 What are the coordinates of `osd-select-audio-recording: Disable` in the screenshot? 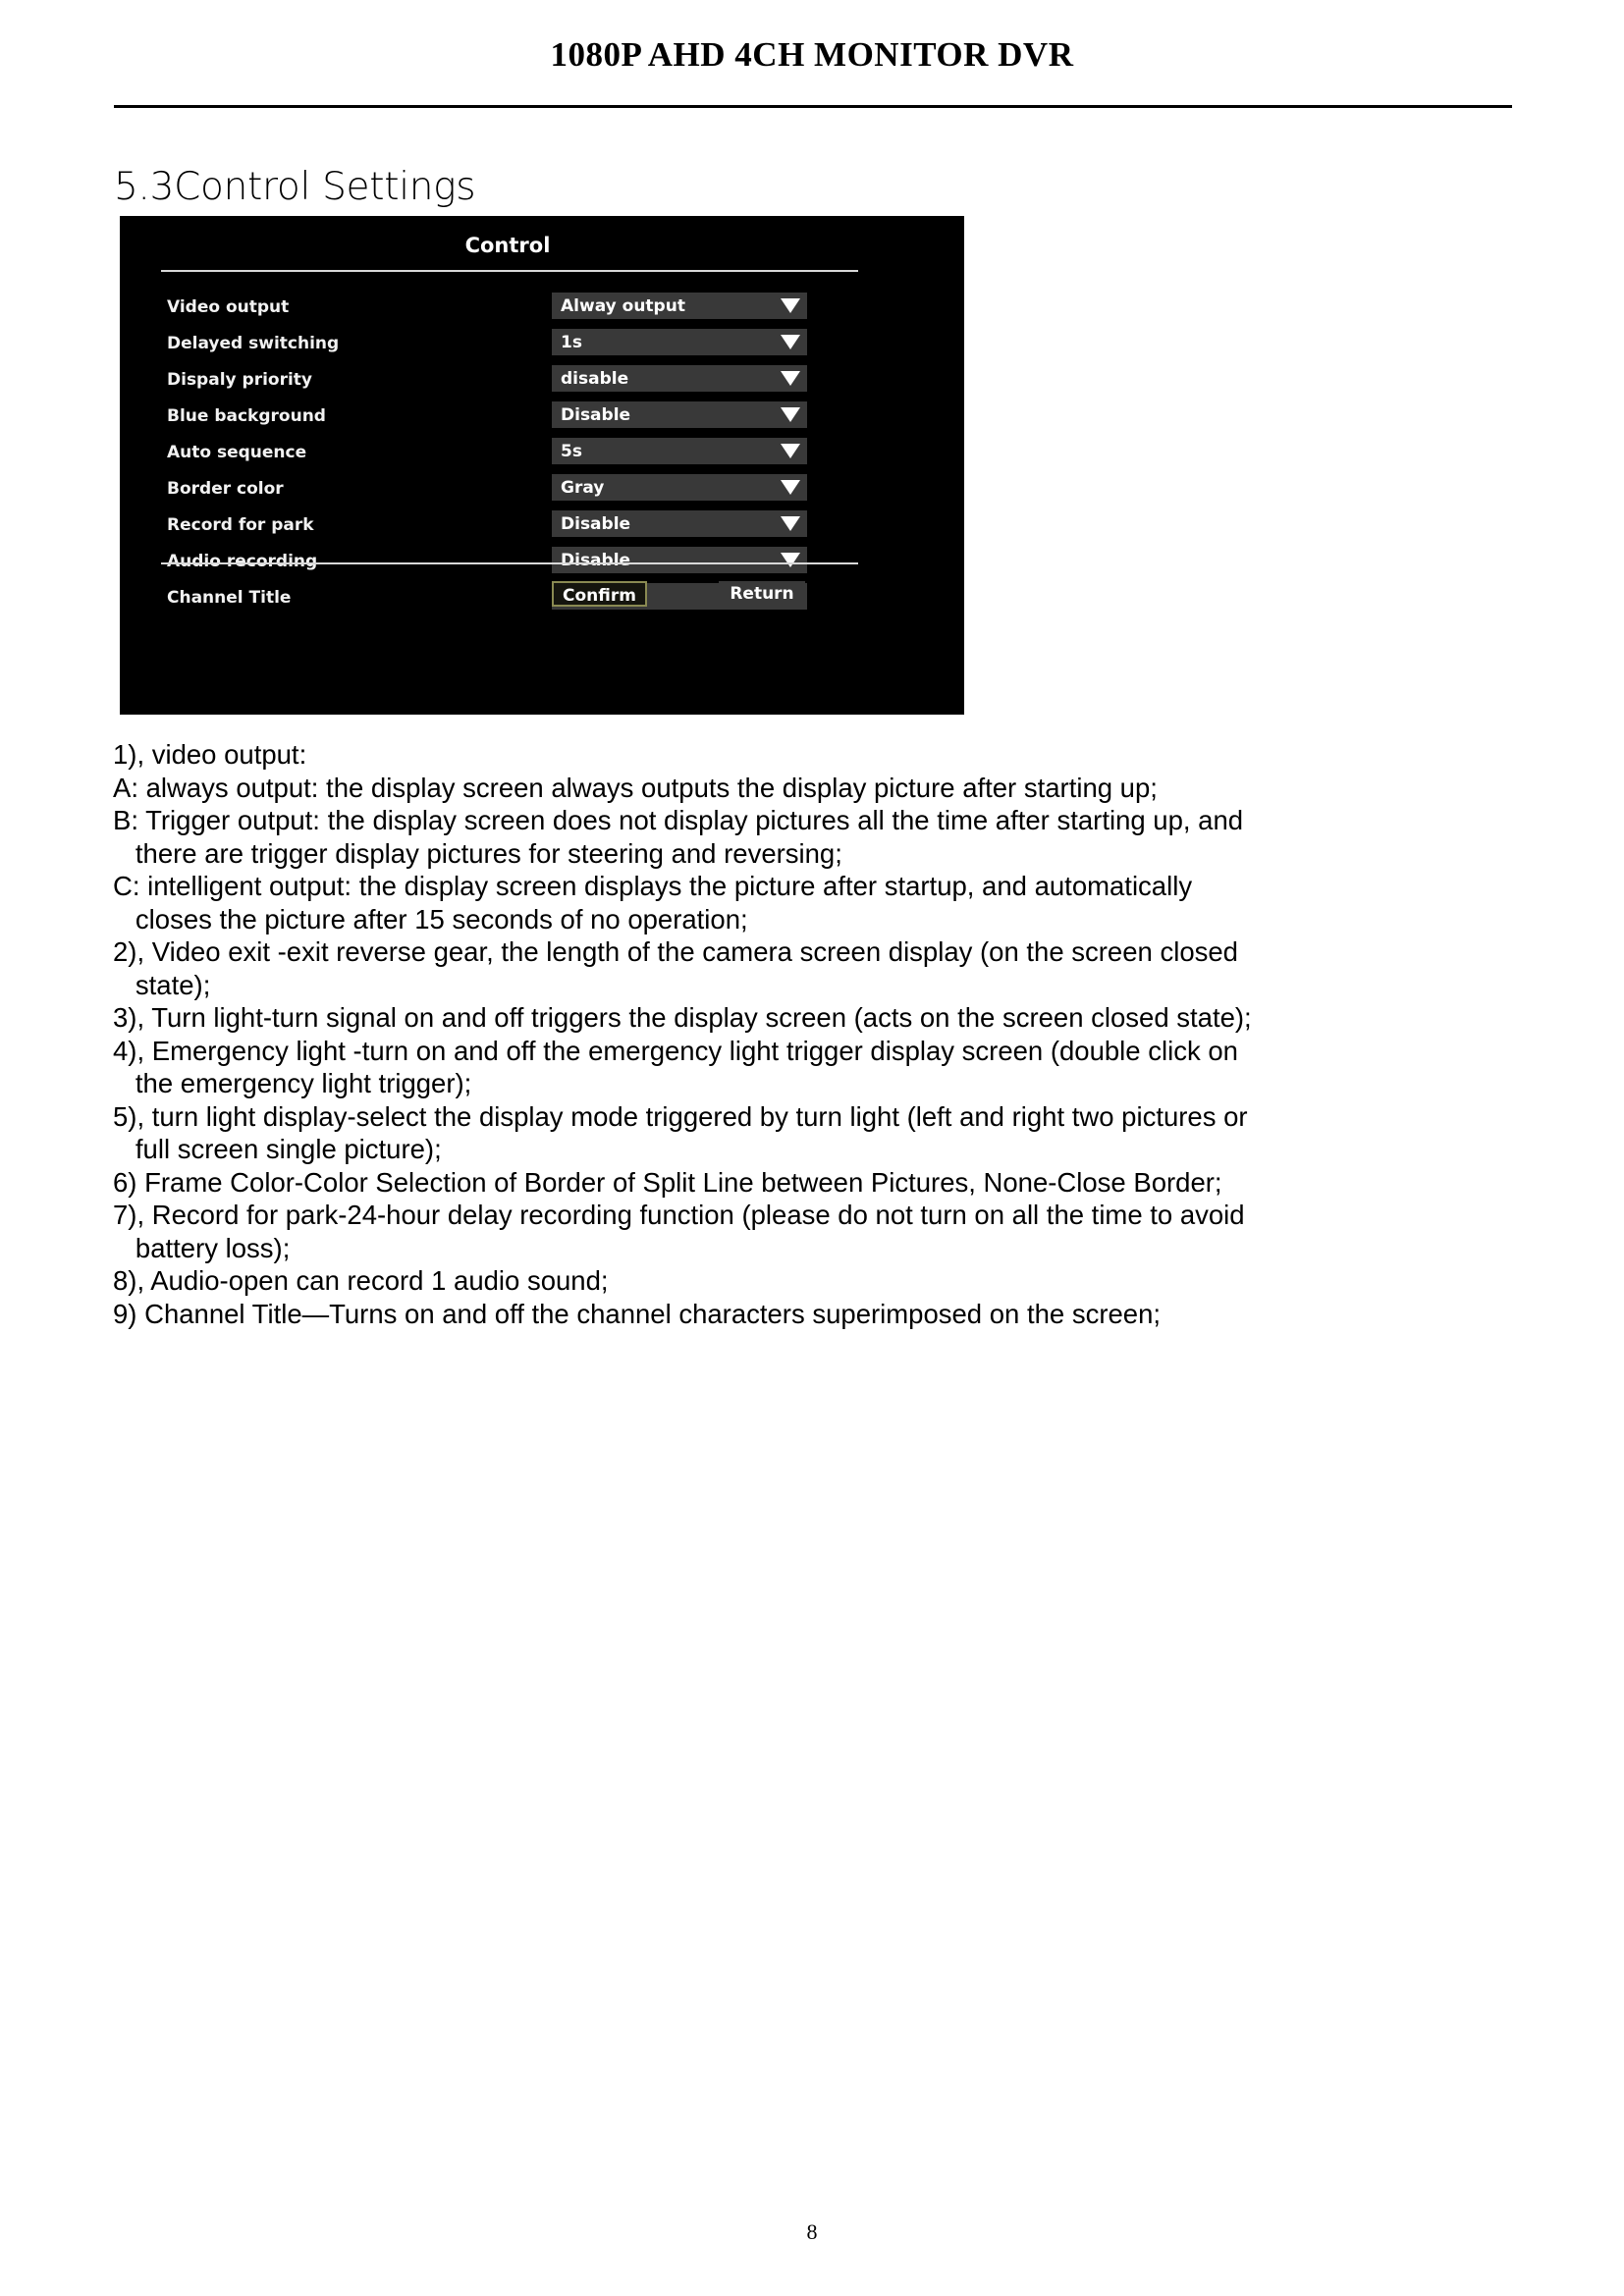 It's located at (679, 560).